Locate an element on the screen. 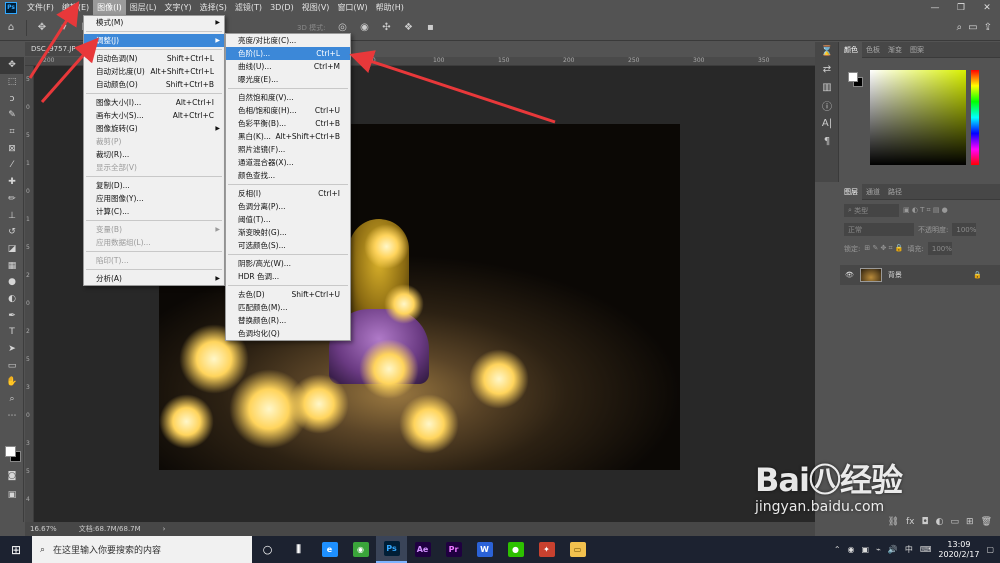  shape-tool-icon: ▭ is located at coordinates (12, 365).